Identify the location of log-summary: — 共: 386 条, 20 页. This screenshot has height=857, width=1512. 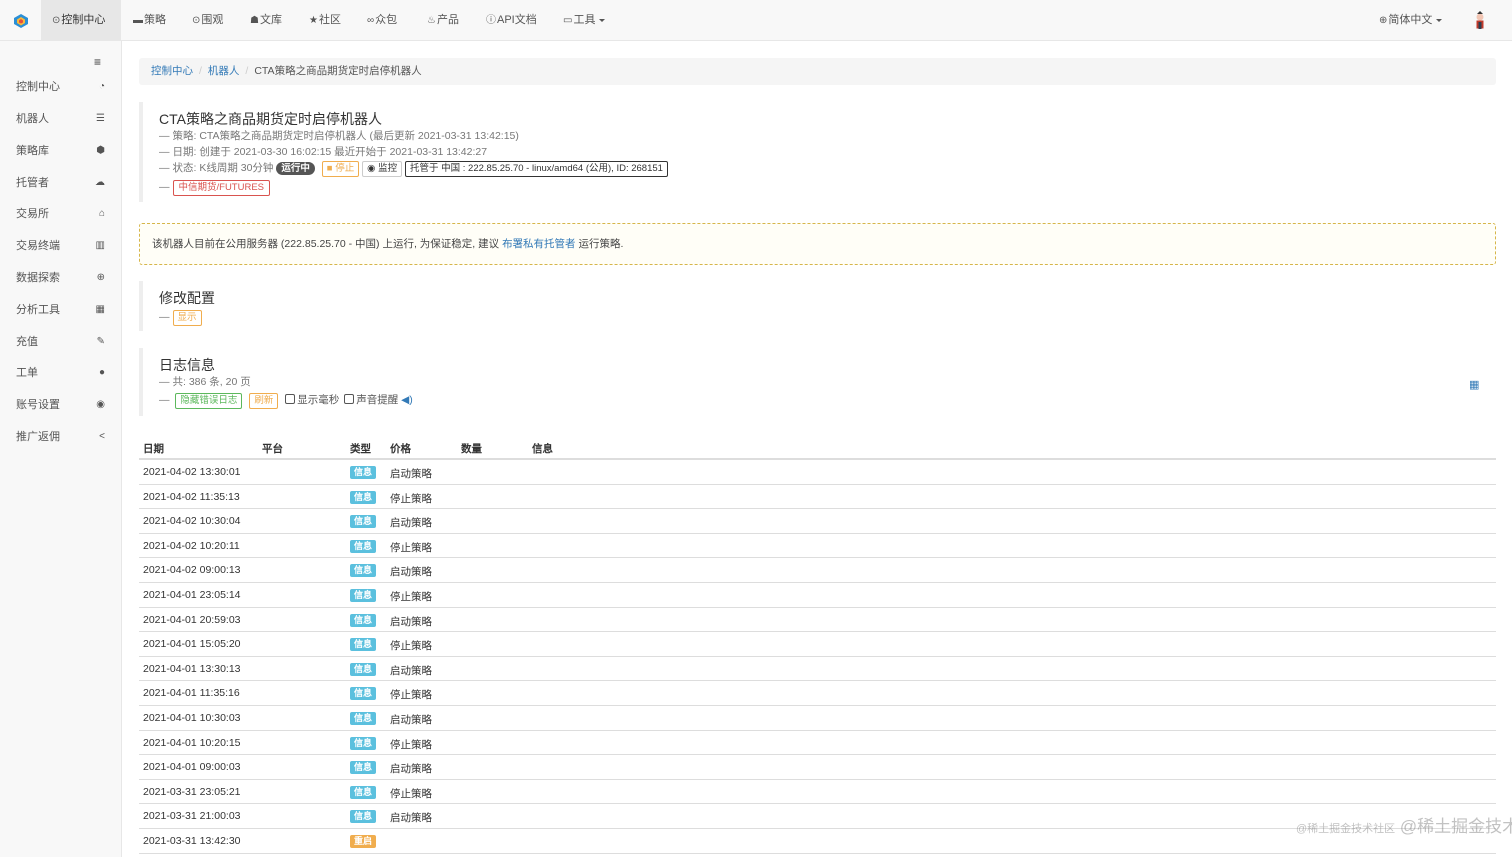
(205, 382).